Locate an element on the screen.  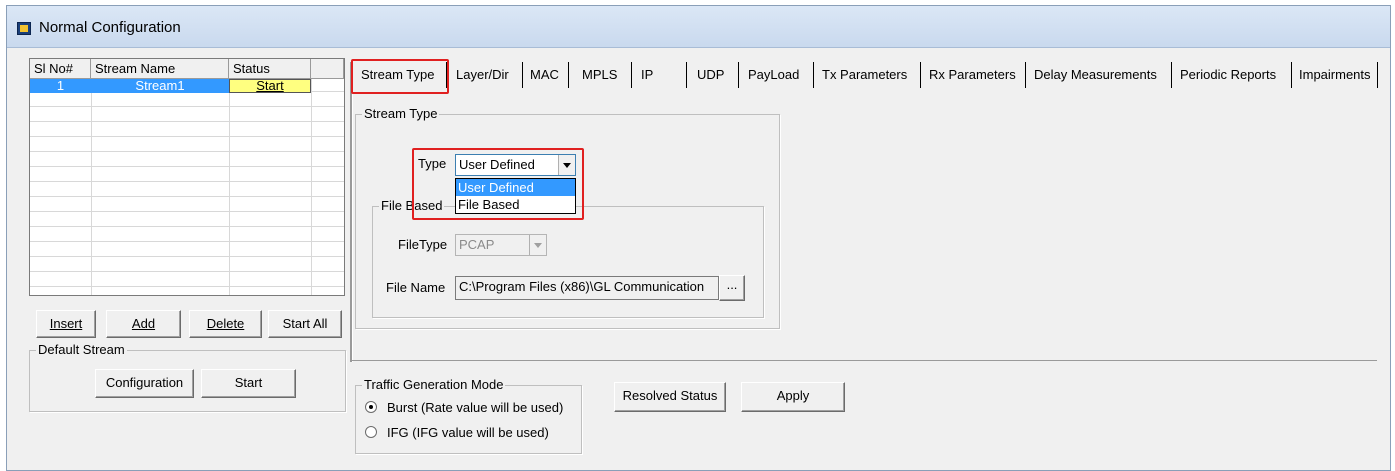
add-button-label: Add is located at coordinates (143, 323).